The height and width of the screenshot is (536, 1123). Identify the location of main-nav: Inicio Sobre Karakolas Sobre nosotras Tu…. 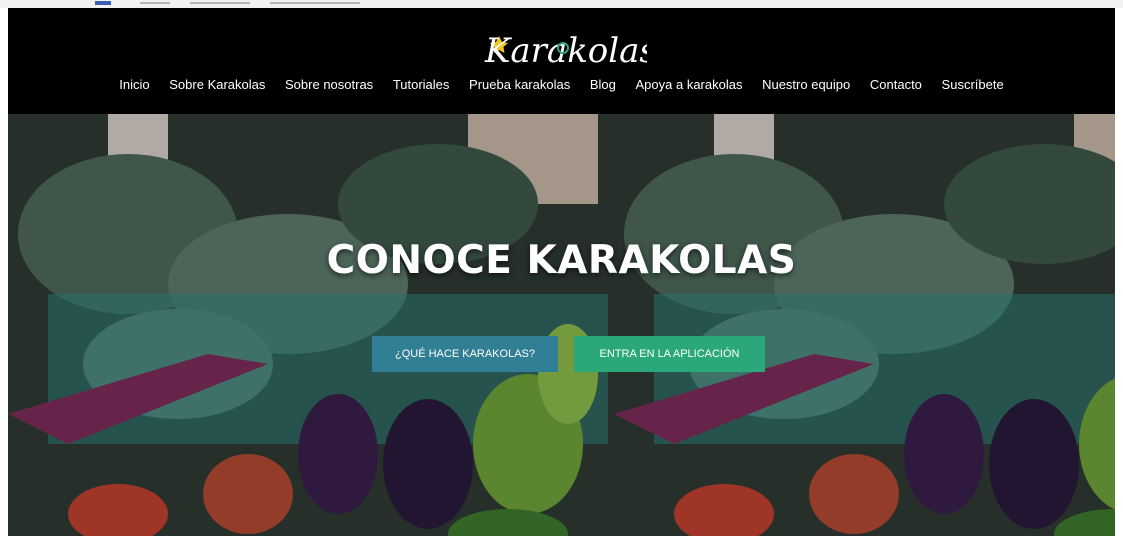
(561, 84).